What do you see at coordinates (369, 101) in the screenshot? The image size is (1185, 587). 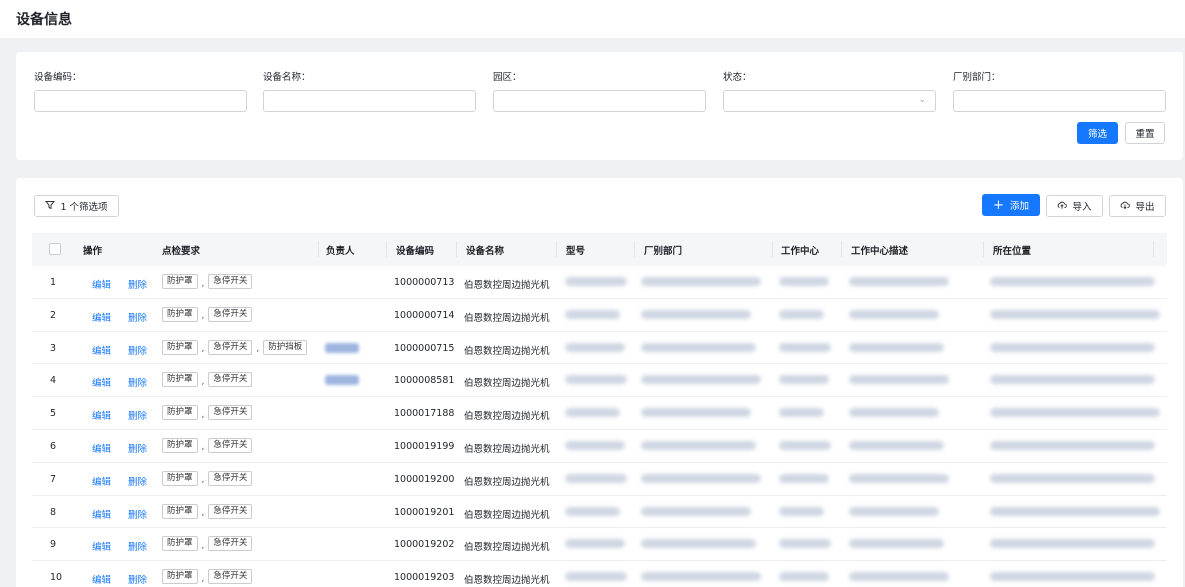 I see `device-name-input` at bounding box center [369, 101].